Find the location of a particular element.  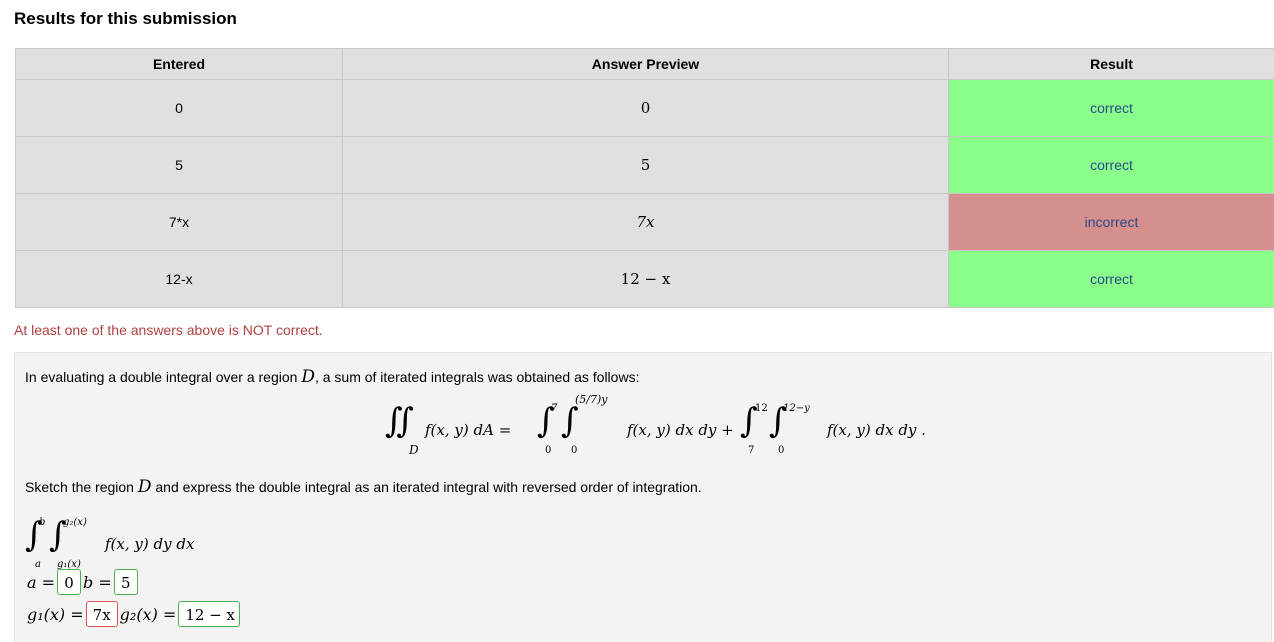

int2-upper-inner: 12−y is located at coordinates (796, 408).